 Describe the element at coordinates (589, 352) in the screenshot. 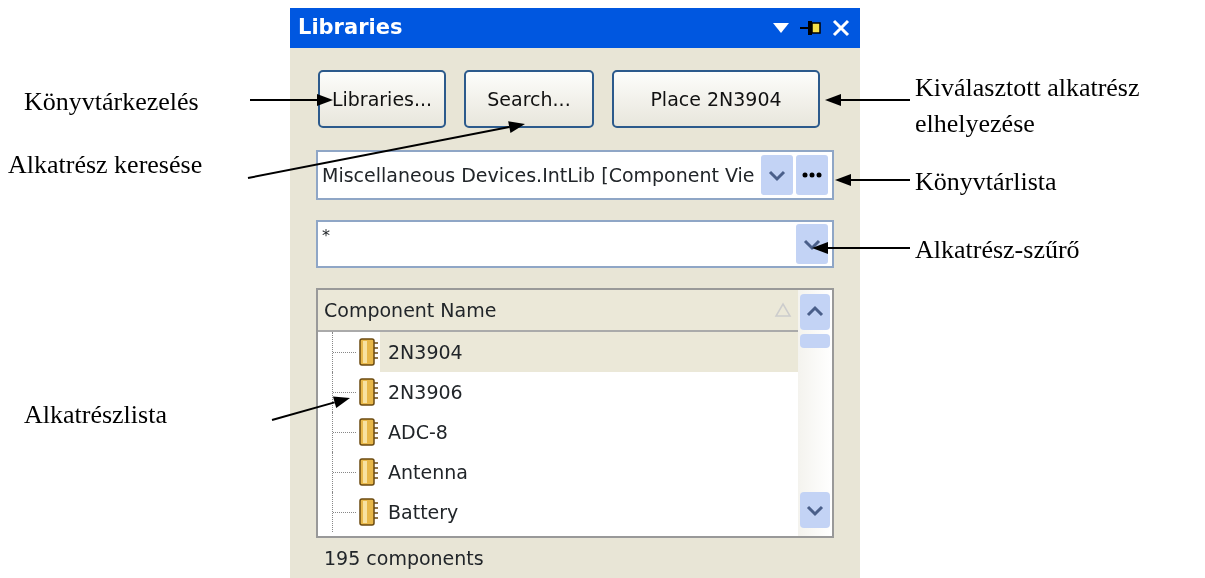

I see `component-item: 2N3904` at that location.